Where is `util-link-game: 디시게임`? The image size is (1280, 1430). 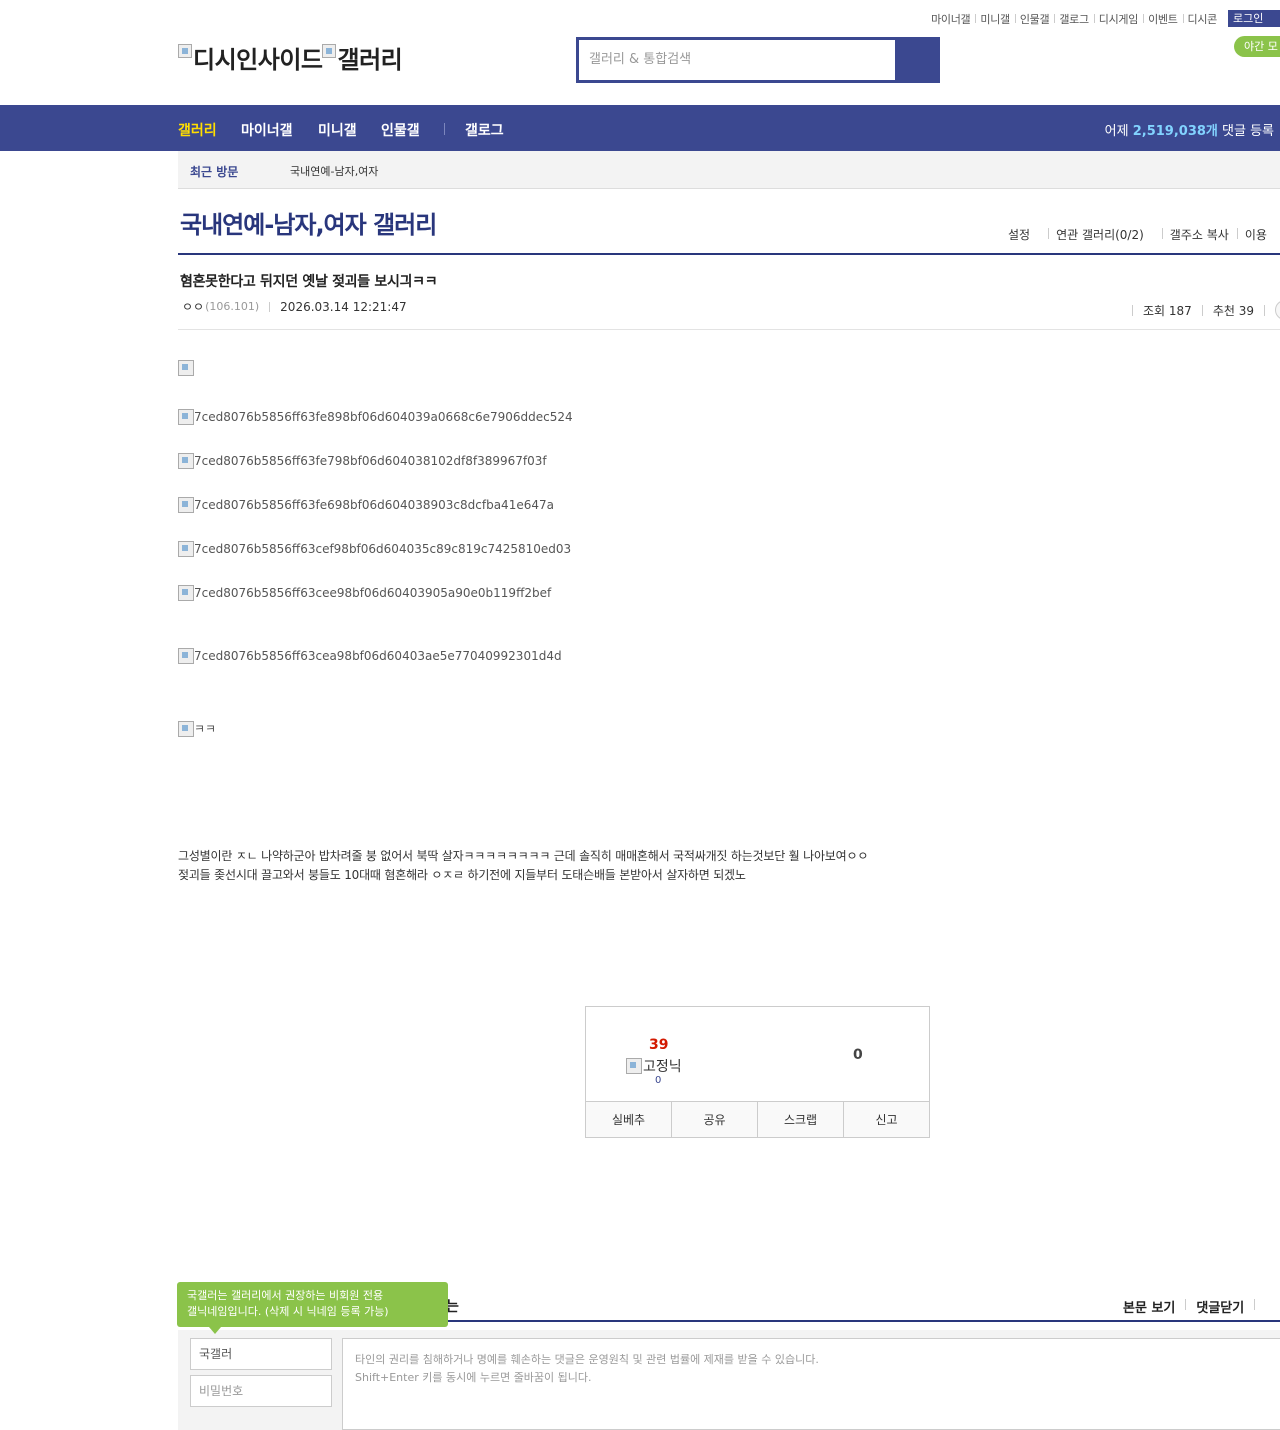 util-link-game: 디시게임 is located at coordinates (1118, 19).